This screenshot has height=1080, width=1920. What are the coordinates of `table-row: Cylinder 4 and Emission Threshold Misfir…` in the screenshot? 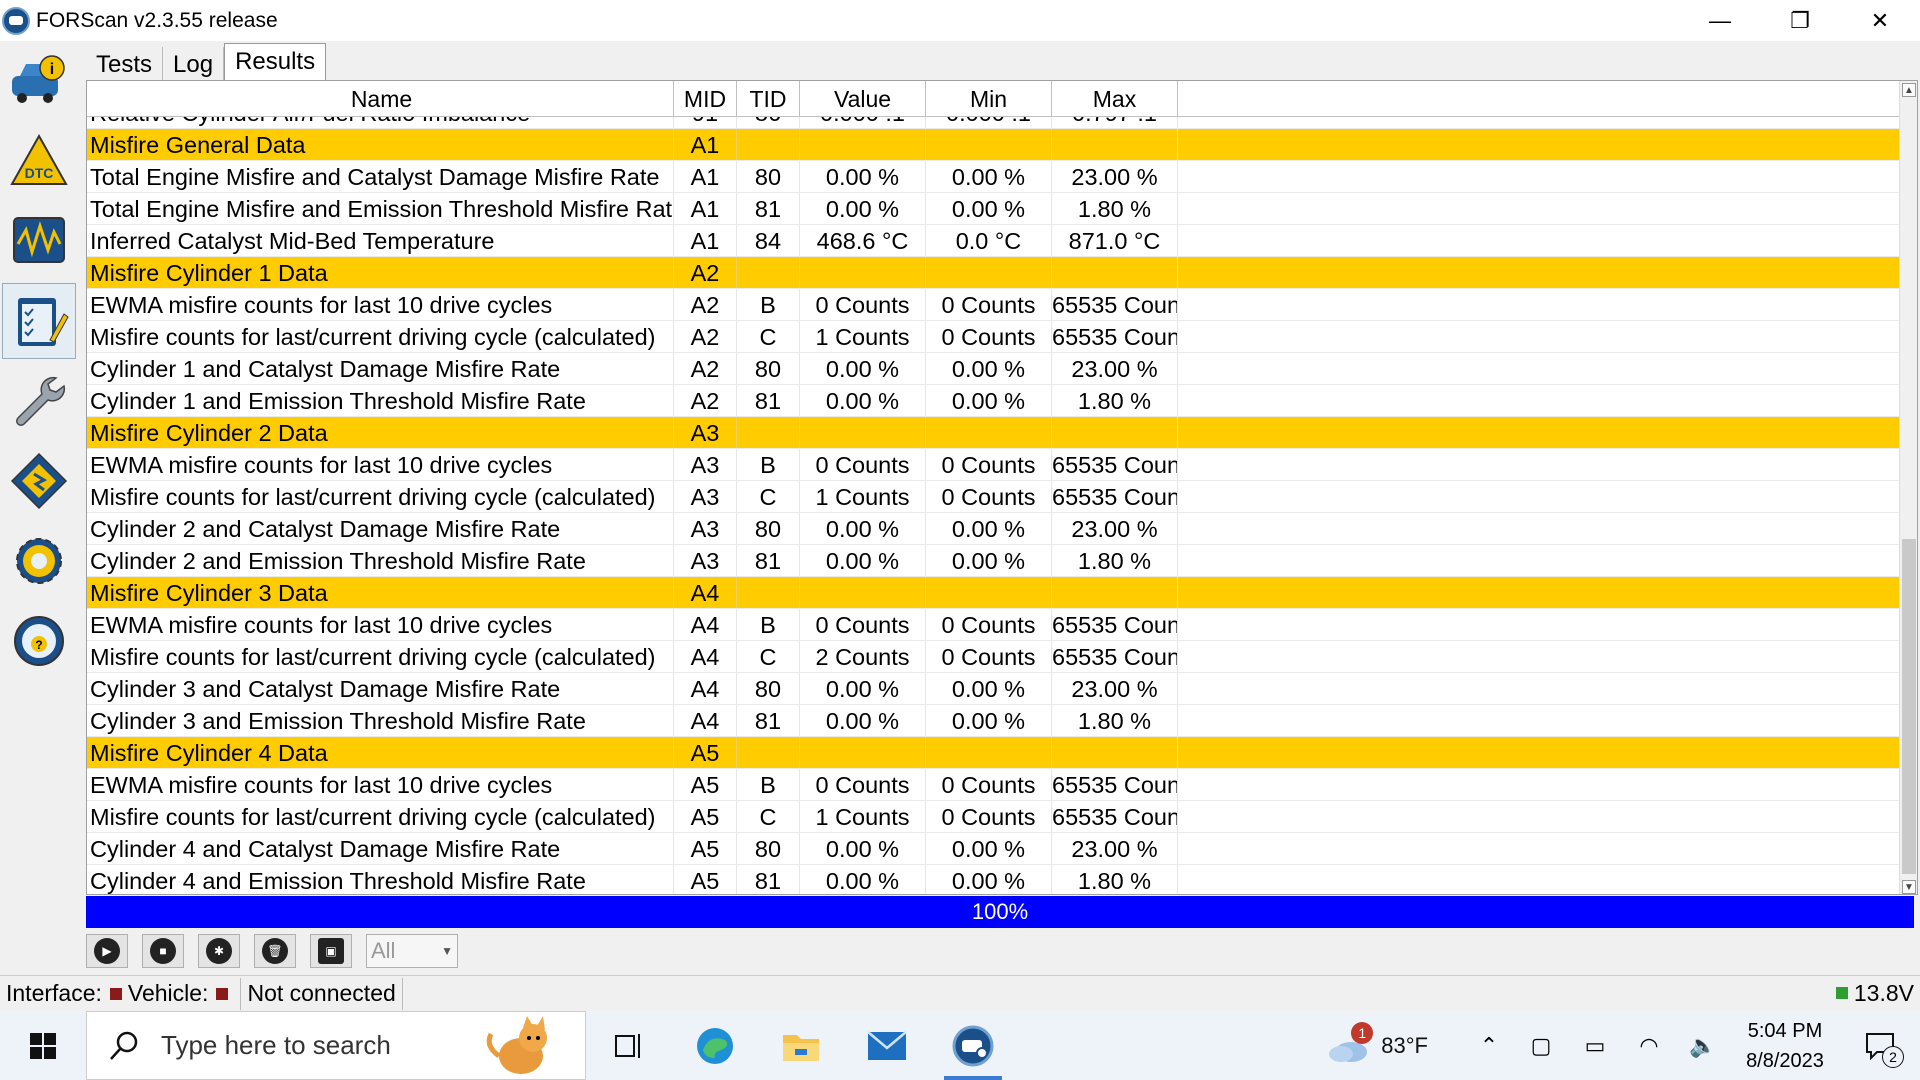 It's located at (993, 879).